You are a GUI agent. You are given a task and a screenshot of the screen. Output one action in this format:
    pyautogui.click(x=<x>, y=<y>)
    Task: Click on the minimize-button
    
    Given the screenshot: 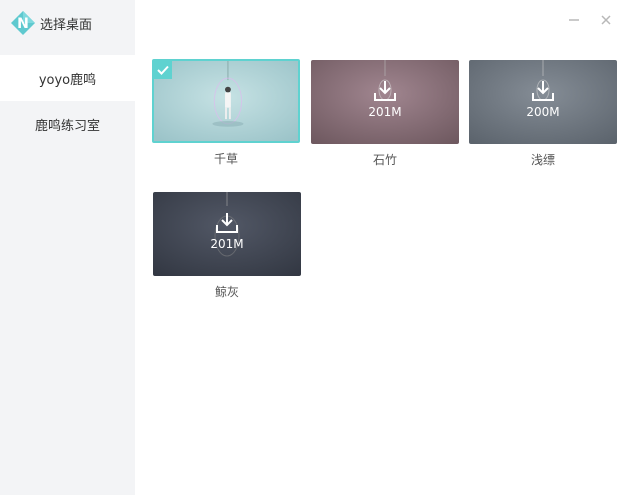 What is the action you would take?
    pyautogui.click(x=574, y=20)
    